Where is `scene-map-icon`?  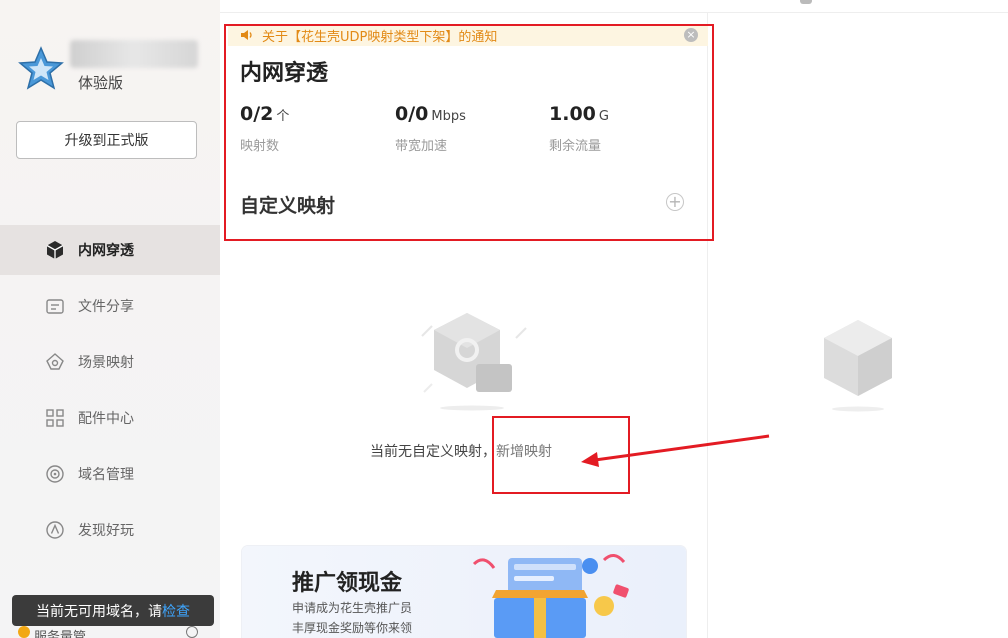 scene-map-icon is located at coordinates (55, 362).